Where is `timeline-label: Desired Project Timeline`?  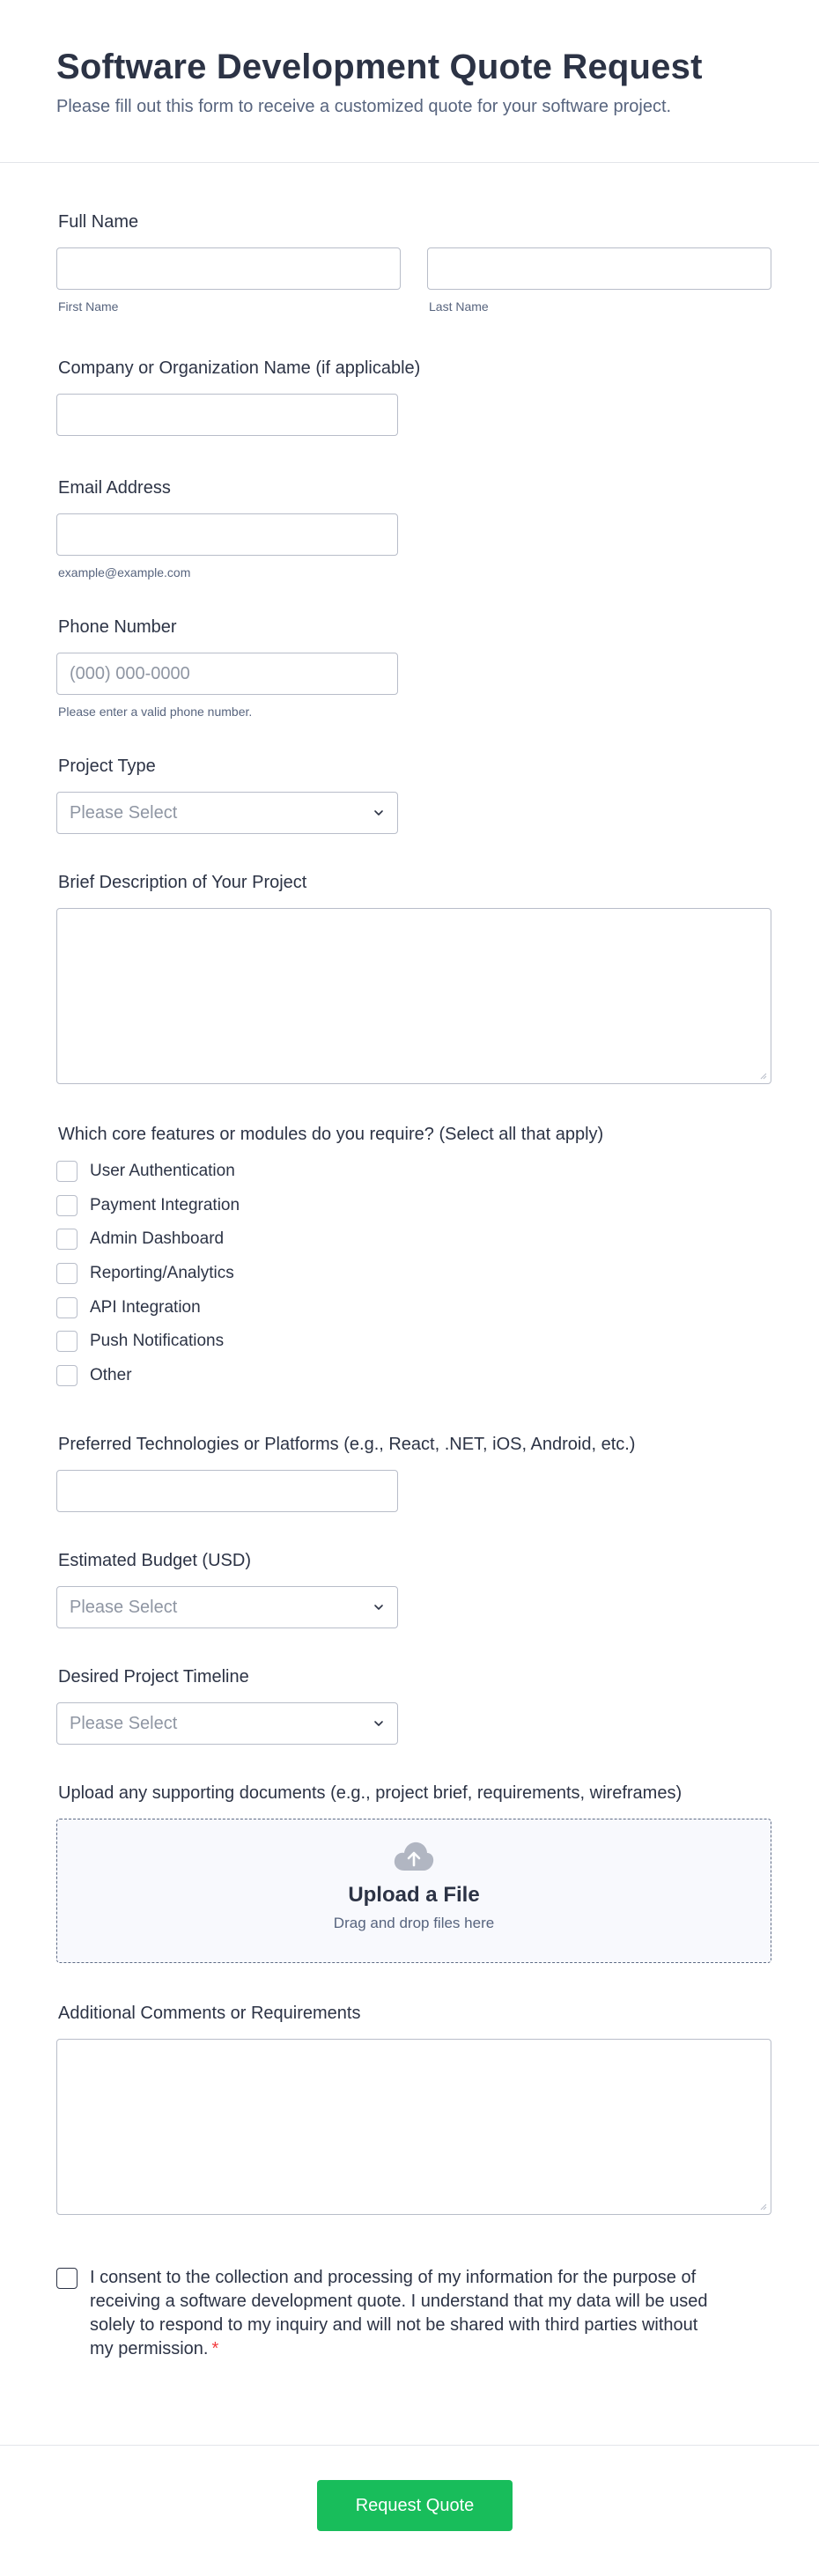
timeline-label: Desired Project Timeline is located at coordinates (153, 1677).